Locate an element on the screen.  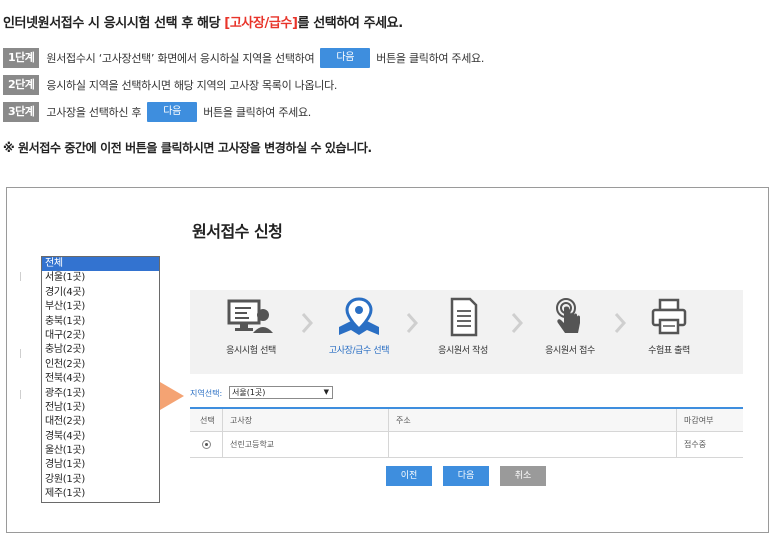
map-pin-icon is located at coordinates (359, 316).